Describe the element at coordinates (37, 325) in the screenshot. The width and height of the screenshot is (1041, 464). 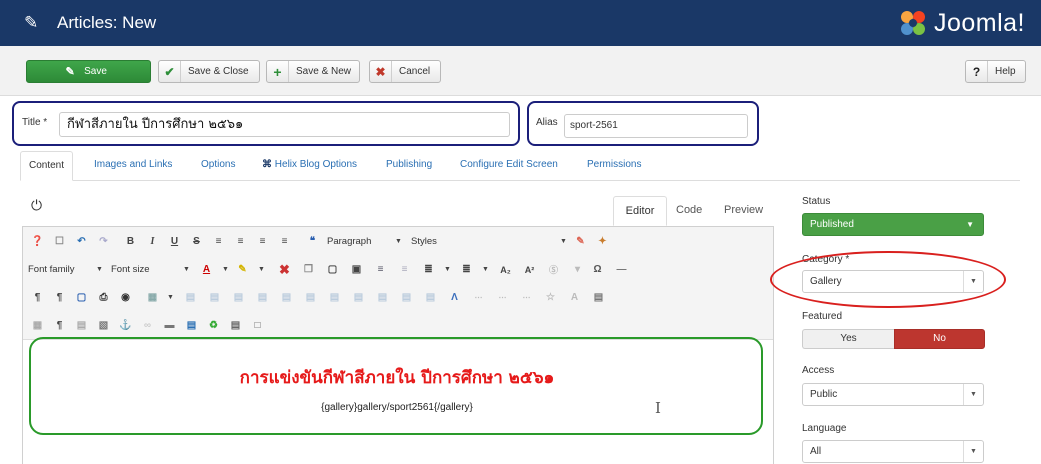
I see `visual-aid-icon: ▦` at that location.